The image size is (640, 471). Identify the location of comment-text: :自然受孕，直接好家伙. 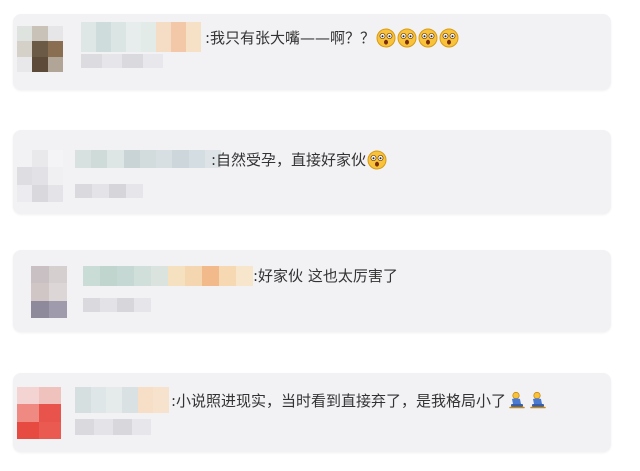
(299, 160).